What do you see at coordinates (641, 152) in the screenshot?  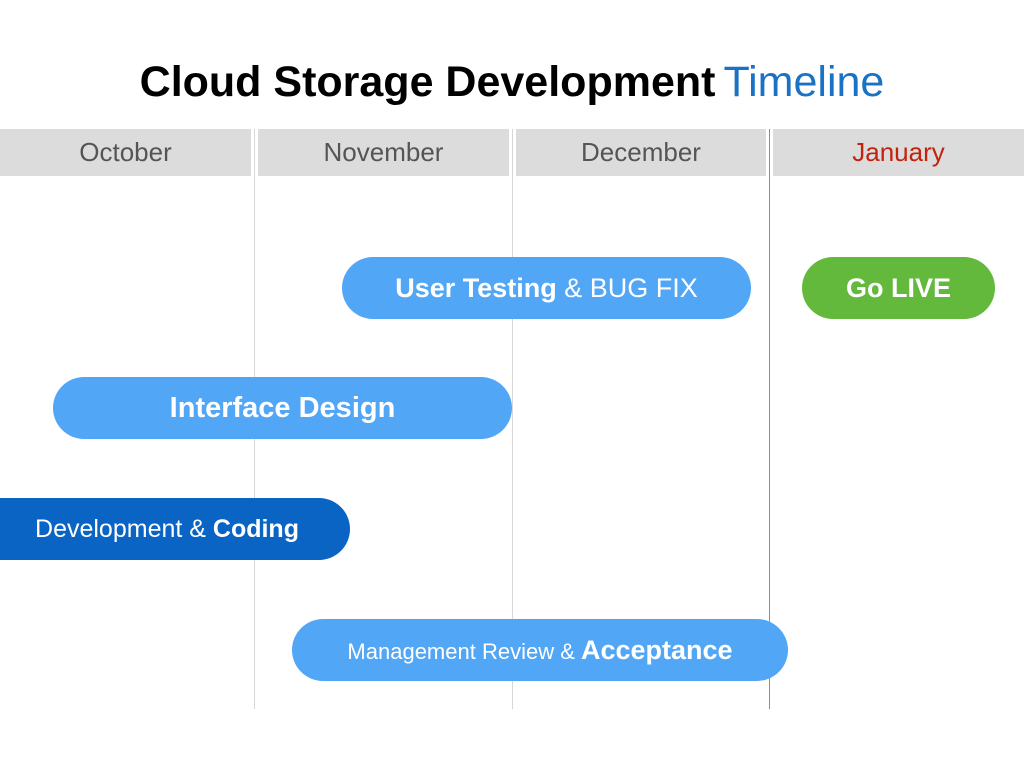 I see `month-header-december: December` at bounding box center [641, 152].